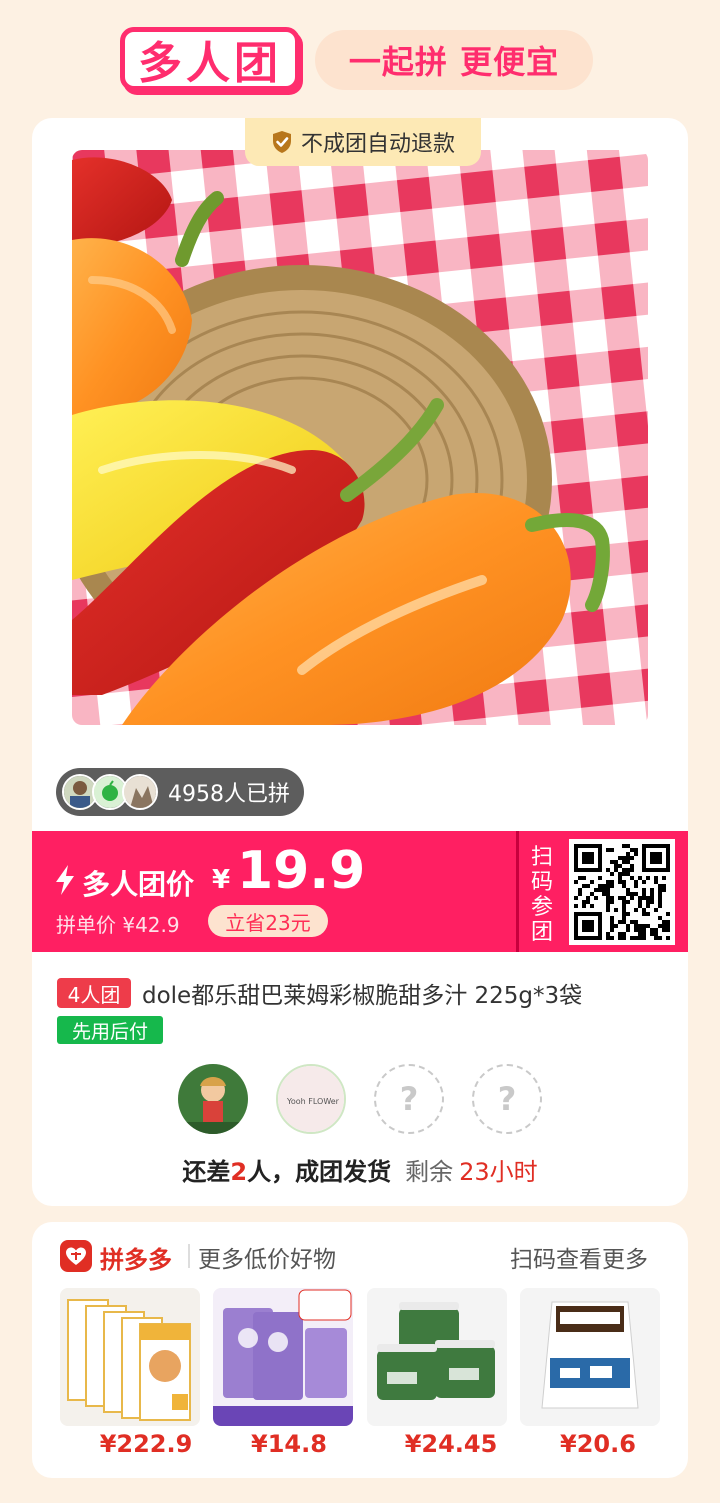 The image size is (720, 1503). I want to click on pinduoduo-brand: 拼多多, so click(136, 1260).